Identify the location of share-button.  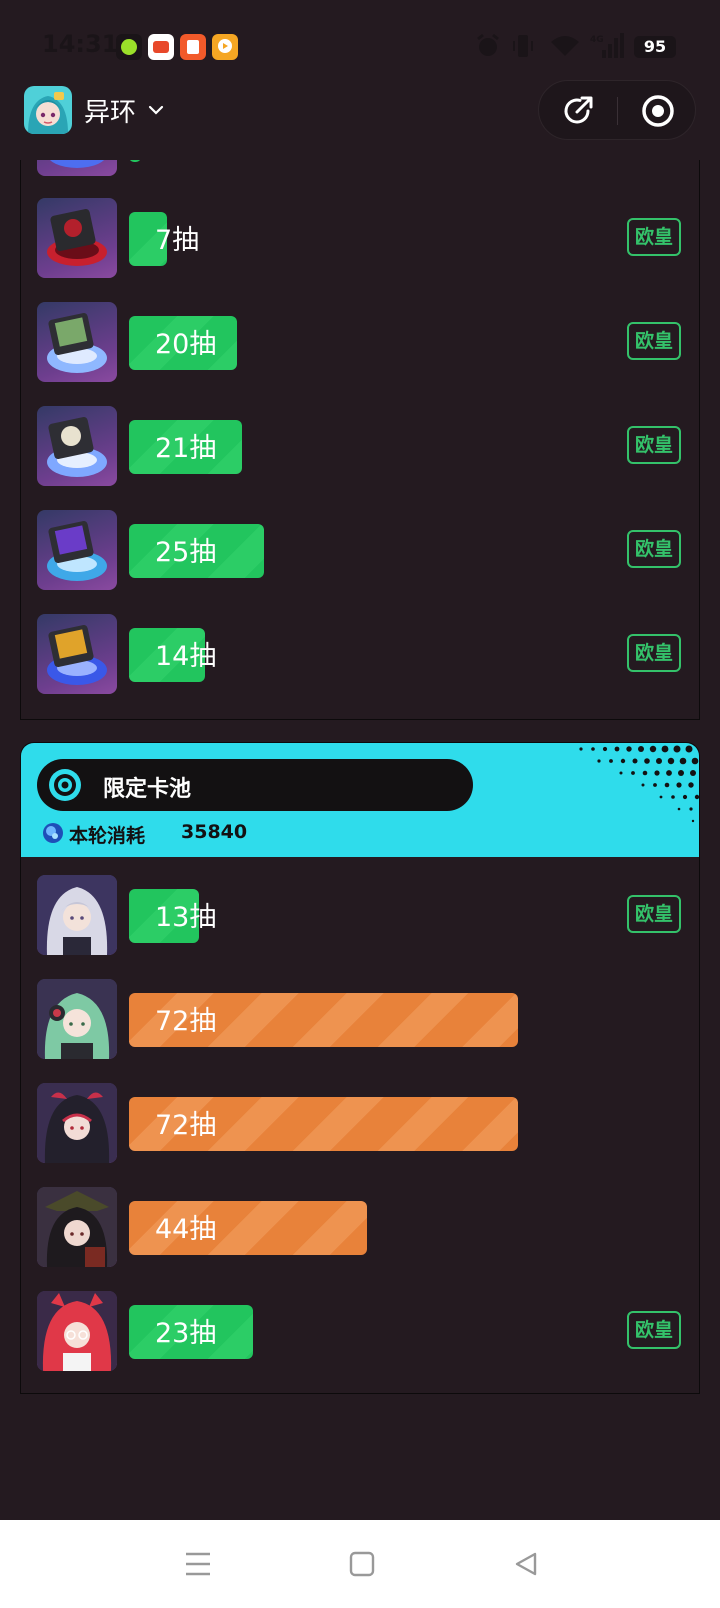
(578, 111).